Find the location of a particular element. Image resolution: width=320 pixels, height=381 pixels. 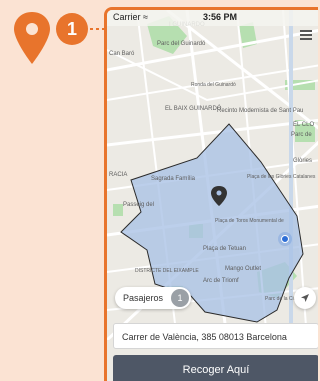

map-label: Recinto Modernista de Sant Pau is located at coordinates (260, 111).